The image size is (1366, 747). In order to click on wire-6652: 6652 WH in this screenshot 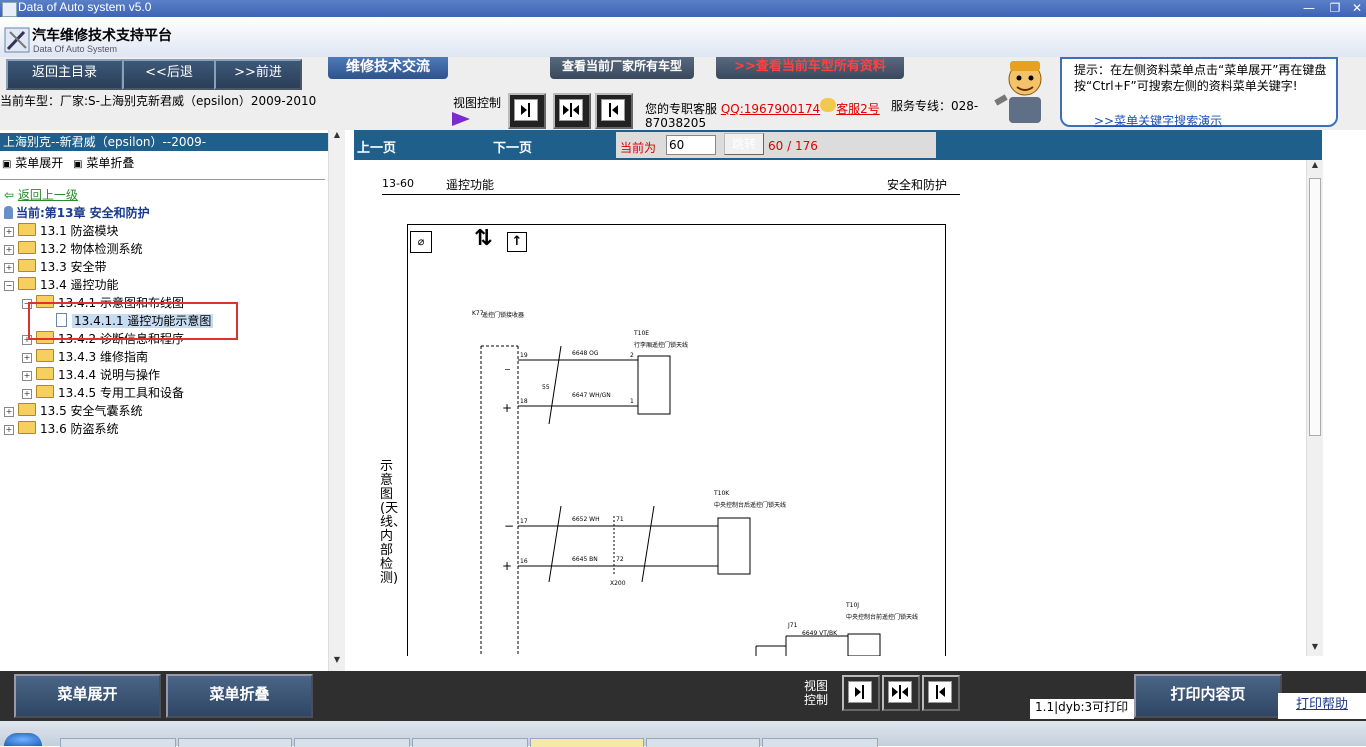, I will do `click(586, 519)`.